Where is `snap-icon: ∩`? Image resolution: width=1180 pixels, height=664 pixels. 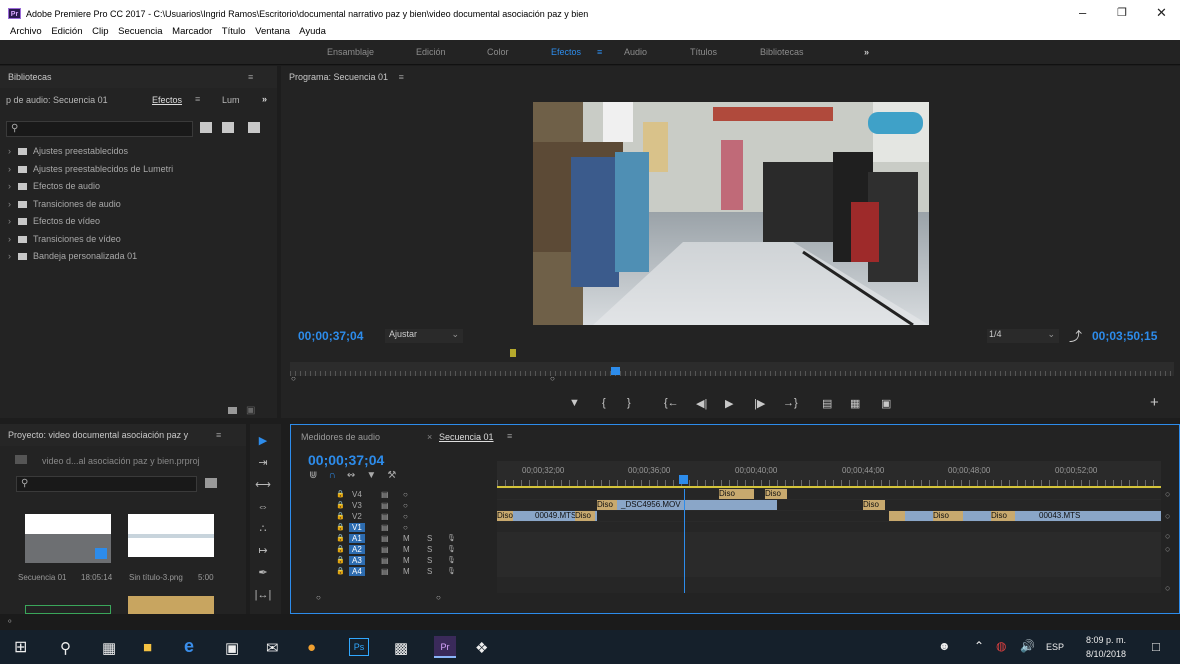 snap-icon: ∩ is located at coordinates (332, 475).